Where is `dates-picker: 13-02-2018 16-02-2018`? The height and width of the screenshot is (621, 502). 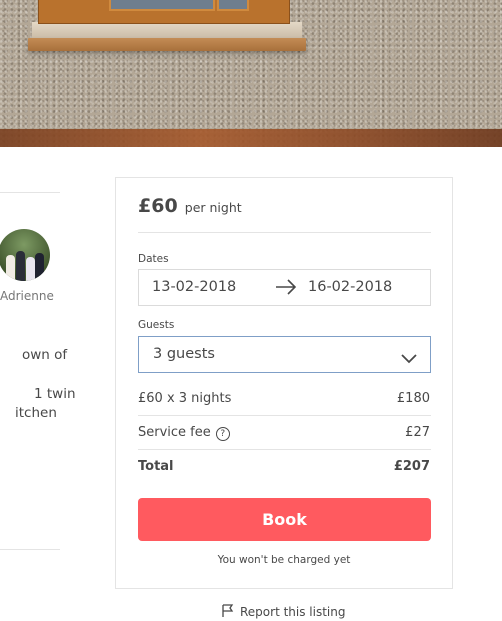 dates-picker: 13-02-2018 16-02-2018 is located at coordinates (284, 287).